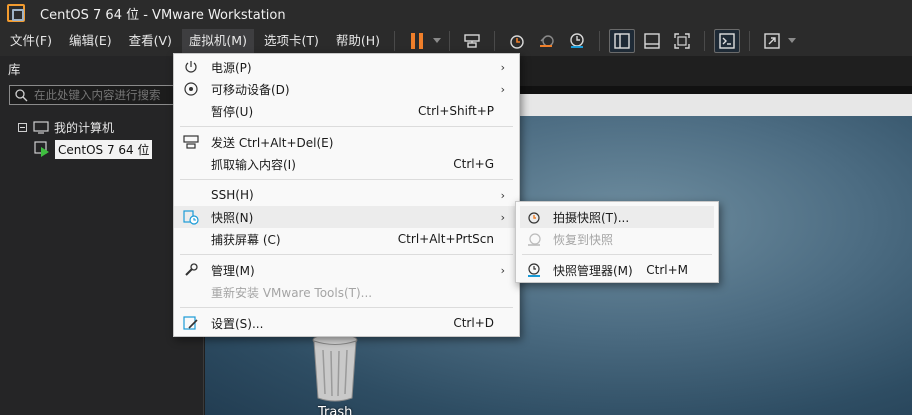 Image resolution: width=912 pixels, height=415 pixels. I want to click on pause-icon, so click(417, 41).